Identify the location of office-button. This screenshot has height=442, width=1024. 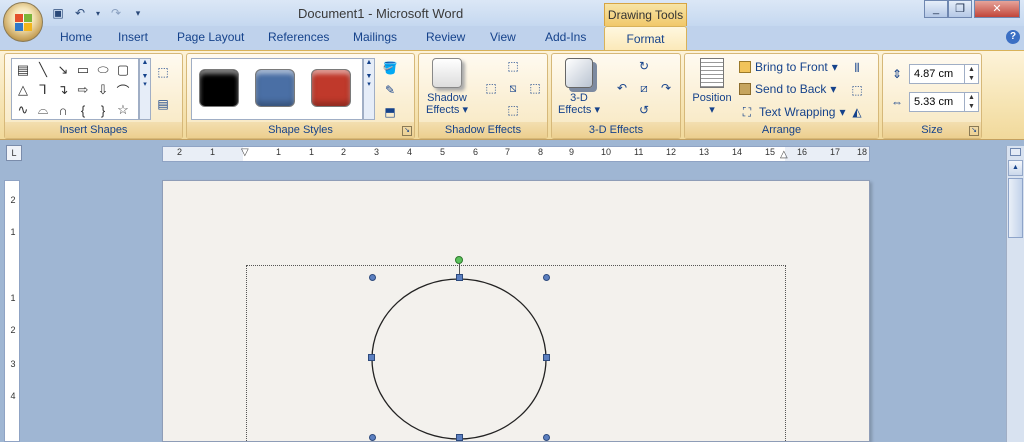
(23, 22).